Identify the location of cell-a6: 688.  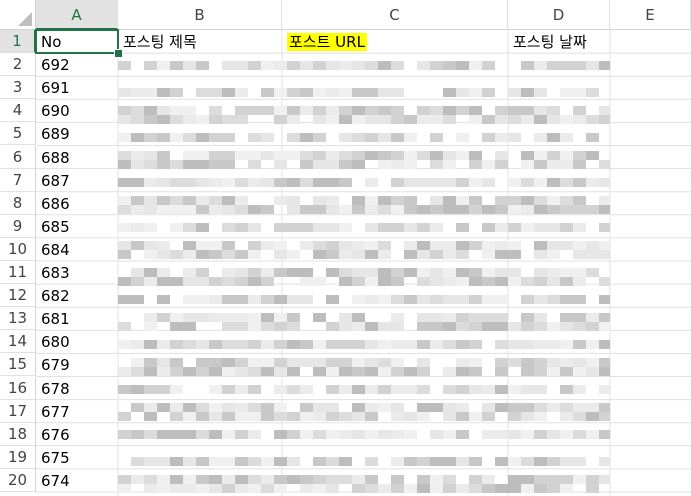
(77, 157).